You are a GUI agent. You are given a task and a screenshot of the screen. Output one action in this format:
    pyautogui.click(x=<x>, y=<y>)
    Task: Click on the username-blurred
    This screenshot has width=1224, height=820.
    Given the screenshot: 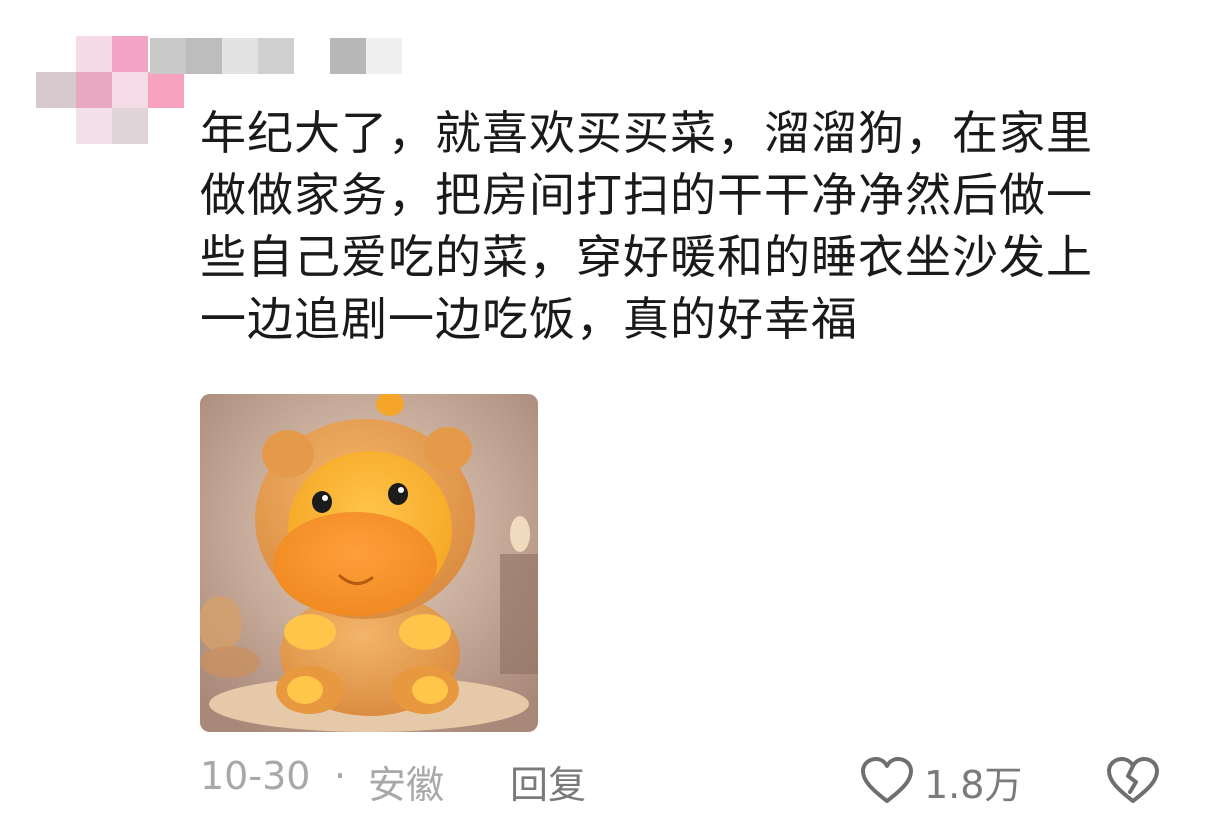 What is the action you would take?
    pyautogui.click(x=280, y=56)
    